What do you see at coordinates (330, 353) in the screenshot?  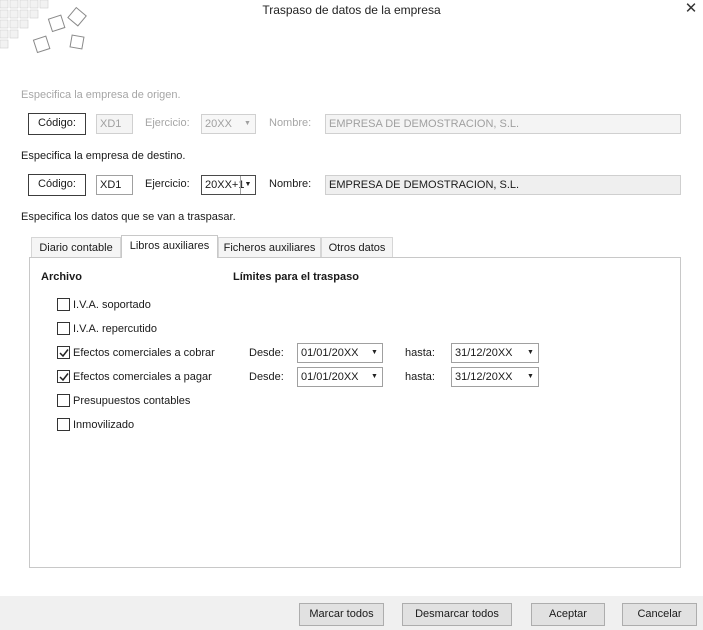 I see `efectos-cobrar-desde-value: 01/01/20XX` at bounding box center [330, 353].